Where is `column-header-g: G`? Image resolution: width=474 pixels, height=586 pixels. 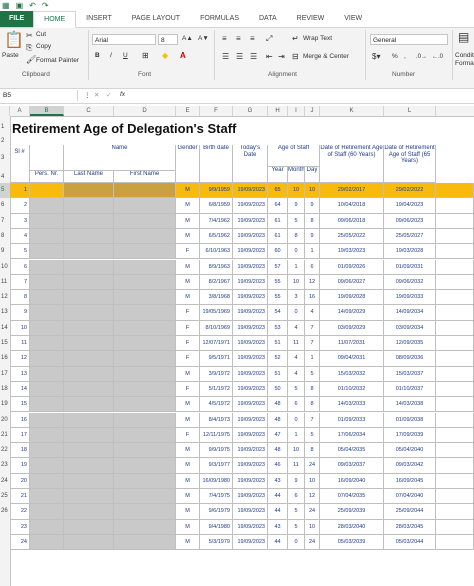
column-header-g: G is located at coordinates (250, 111).